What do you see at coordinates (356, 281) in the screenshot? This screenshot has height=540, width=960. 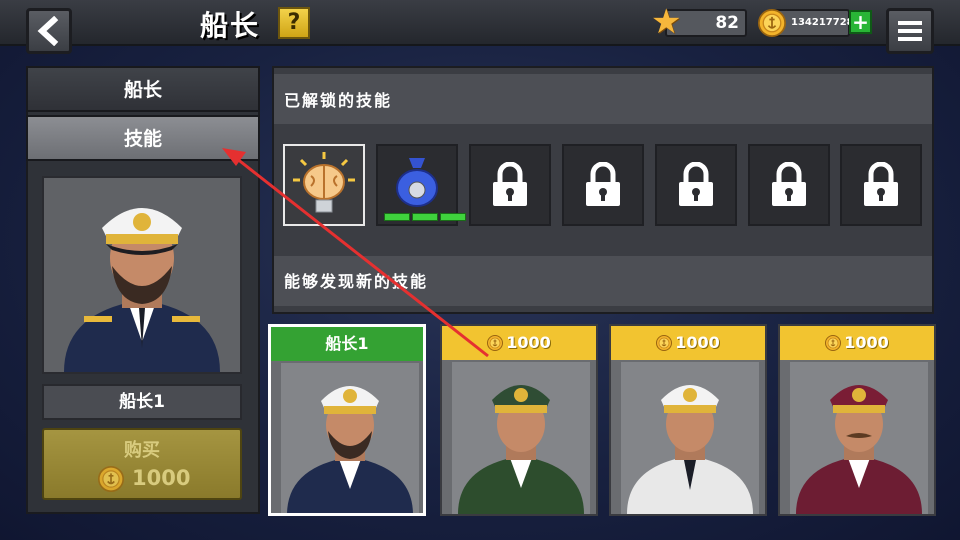 I see `skills-hint: 能够发现新的技能` at bounding box center [356, 281].